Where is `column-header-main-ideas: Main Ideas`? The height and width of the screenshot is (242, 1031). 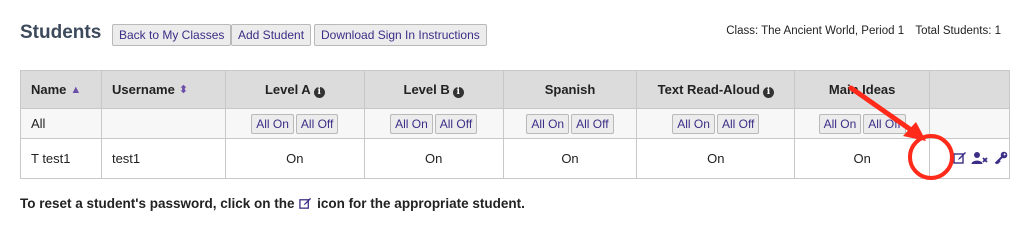
column-header-main-ideas: Main Ideas is located at coordinates (862, 89).